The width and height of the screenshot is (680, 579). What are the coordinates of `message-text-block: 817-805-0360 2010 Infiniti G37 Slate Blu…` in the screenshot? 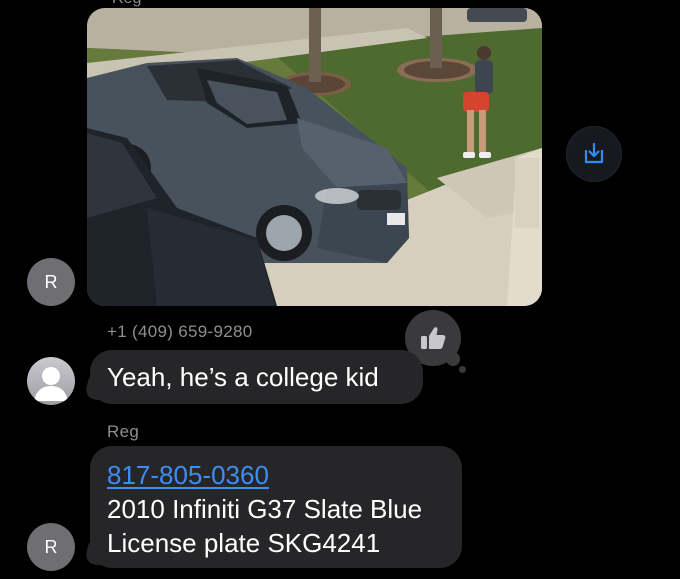 It's located at (264, 509).